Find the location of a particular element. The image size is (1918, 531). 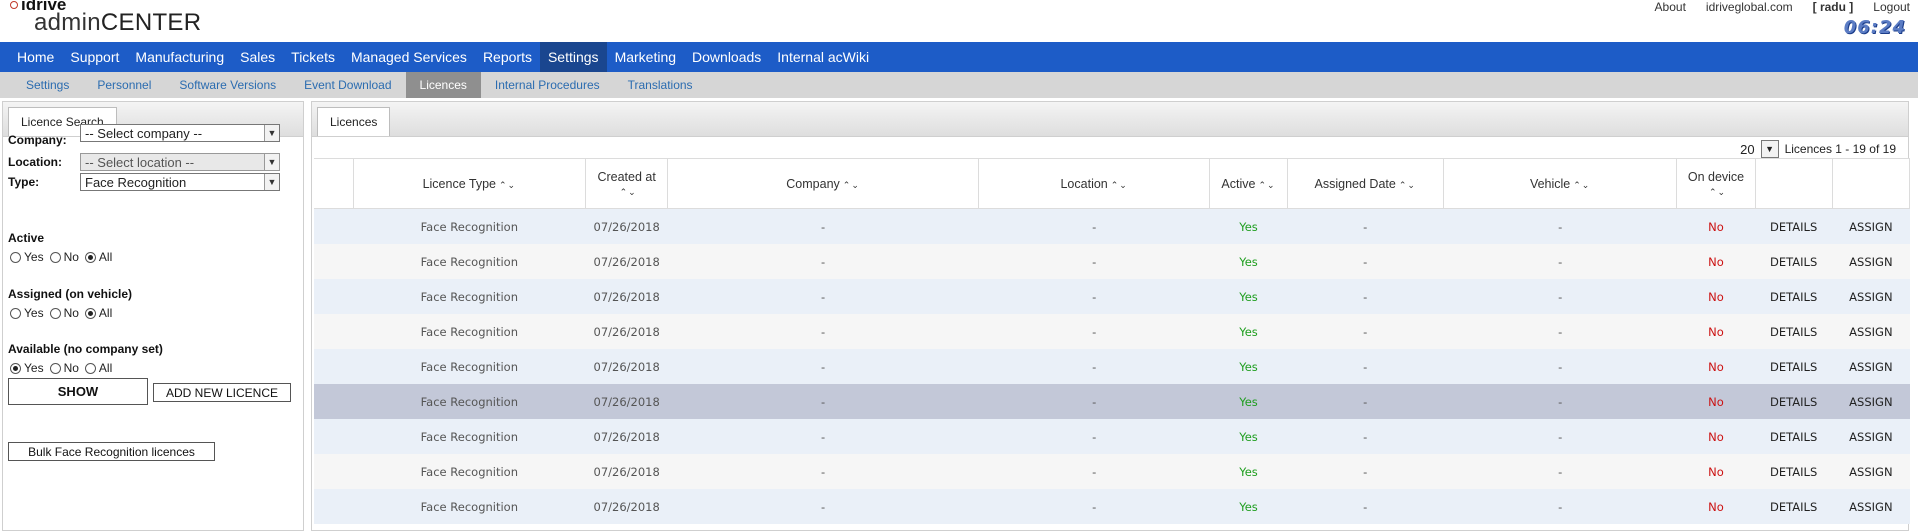

nav-item-sales: Sales is located at coordinates (257, 57).